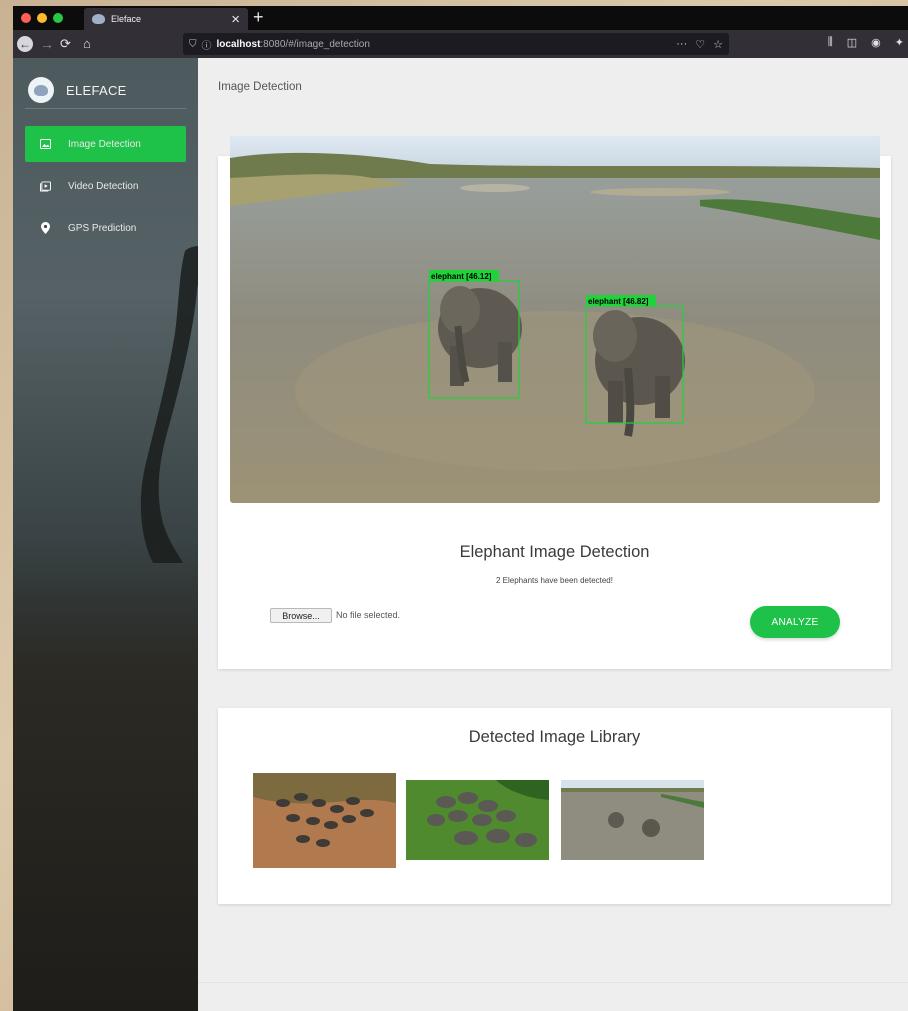 The height and width of the screenshot is (1011, 908). Describe the element at coordinates (105, 108) in the screenshot. I see `sidebar-divider` at that location.